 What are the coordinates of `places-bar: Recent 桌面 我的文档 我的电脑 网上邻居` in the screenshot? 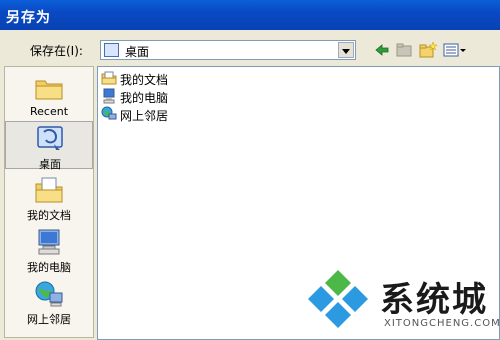 It's located at (49, 202).